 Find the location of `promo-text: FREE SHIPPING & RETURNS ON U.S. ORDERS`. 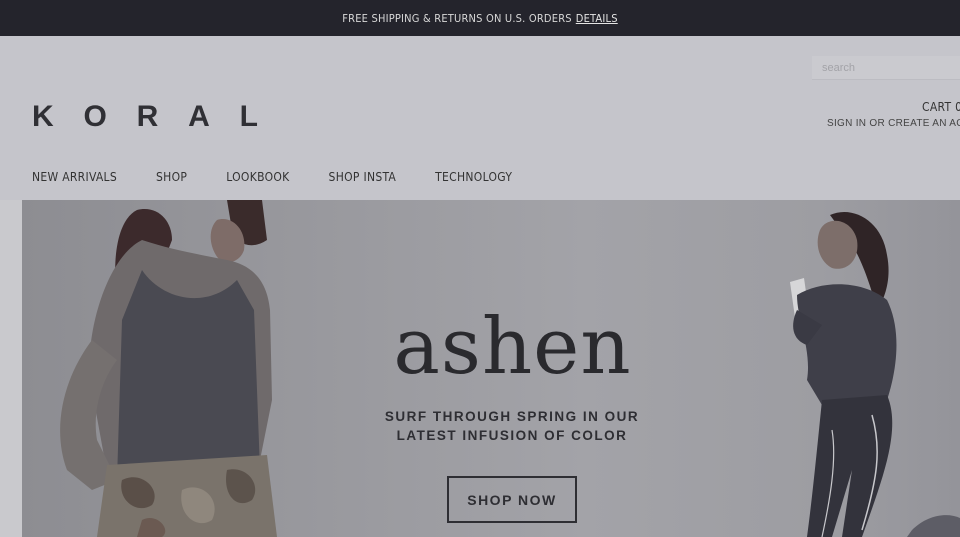

promo-text: FREE SHIPPING & RETURNS ON U.S. ORDERS is located at coordinates (457, 18).